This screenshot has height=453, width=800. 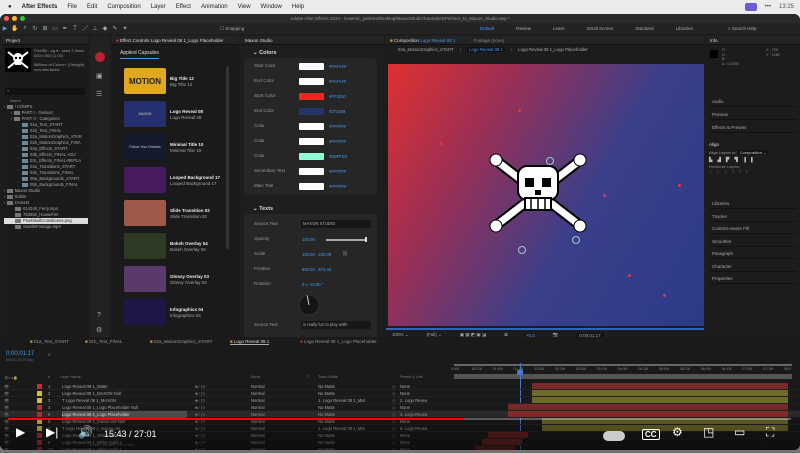 What do you see at coordinates (753, 253) in the screenshot?
I see `panel-paragraph: Paragraph` at bounding box center [753, 253].